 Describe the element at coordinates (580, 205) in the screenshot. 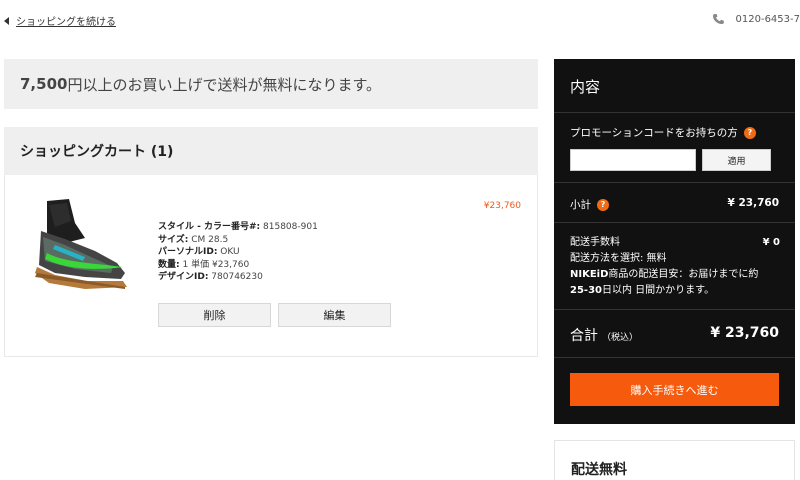

I see `subtotal-label-text: 小計` at that location.